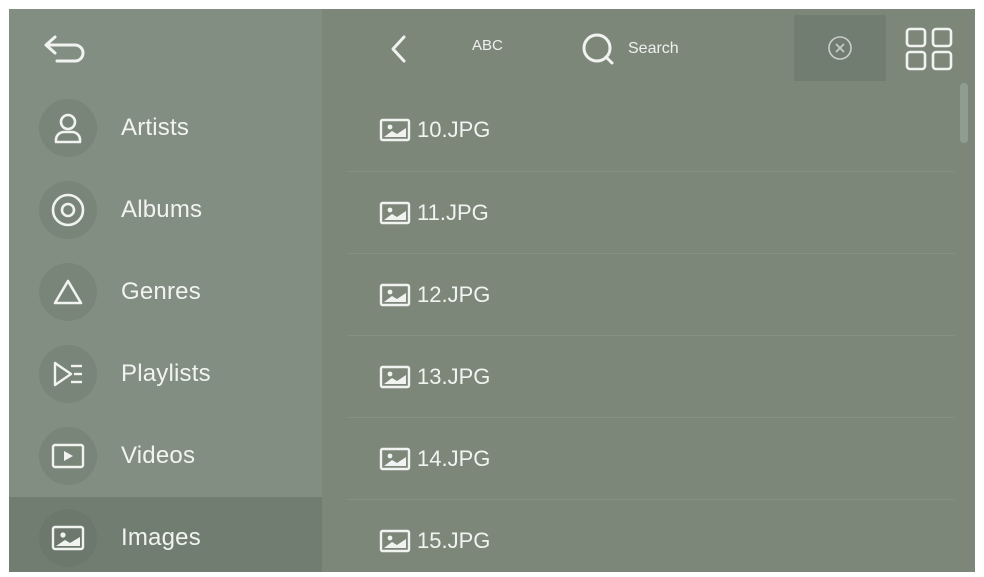  I want to click on disc-icon, so click(68, 210).